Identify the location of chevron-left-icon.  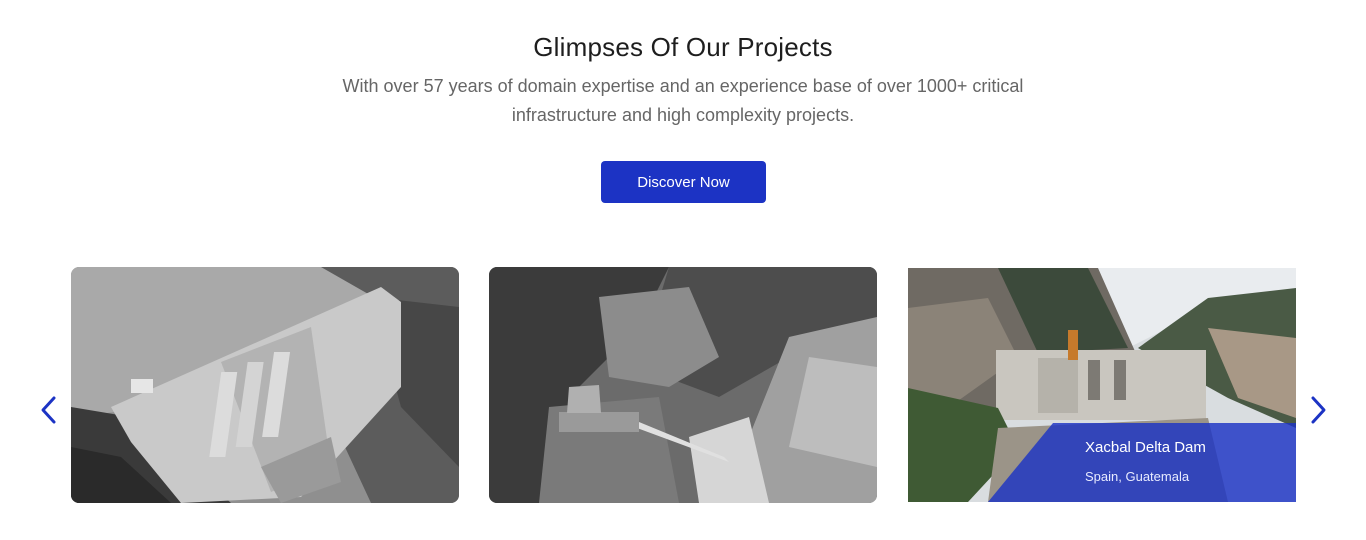
(48, 410).